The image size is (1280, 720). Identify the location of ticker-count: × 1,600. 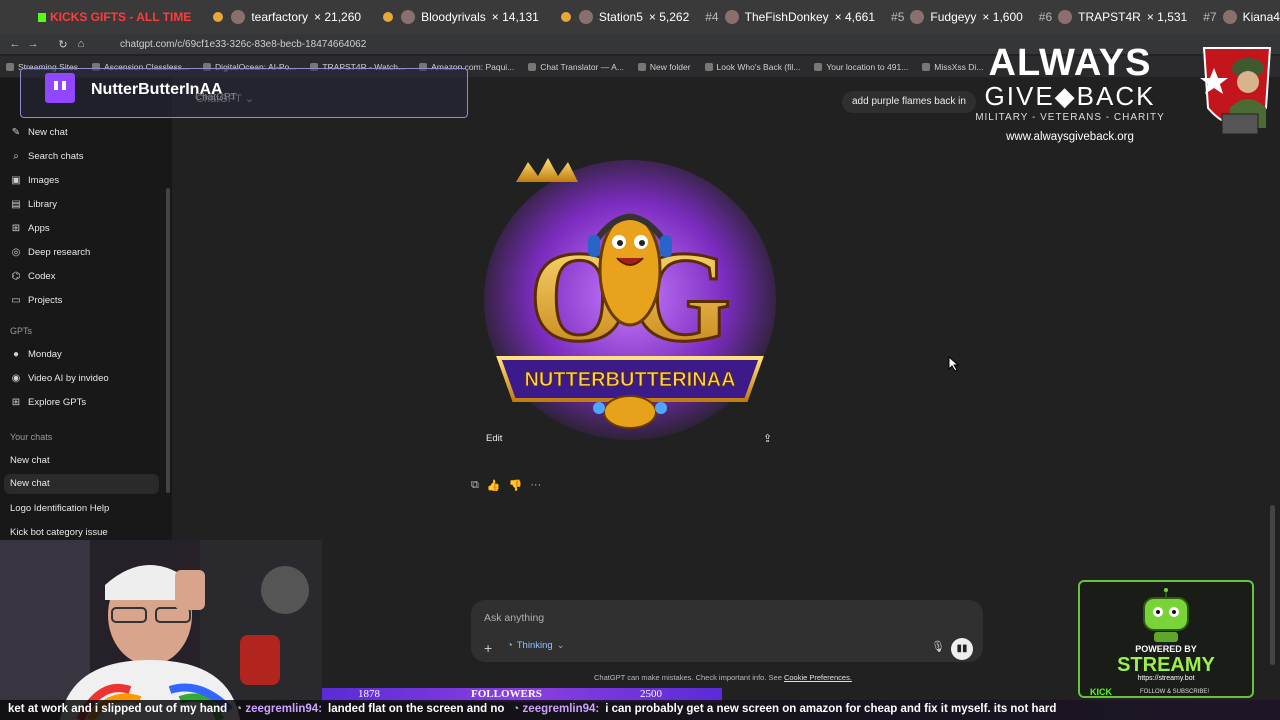
(1002, 17).